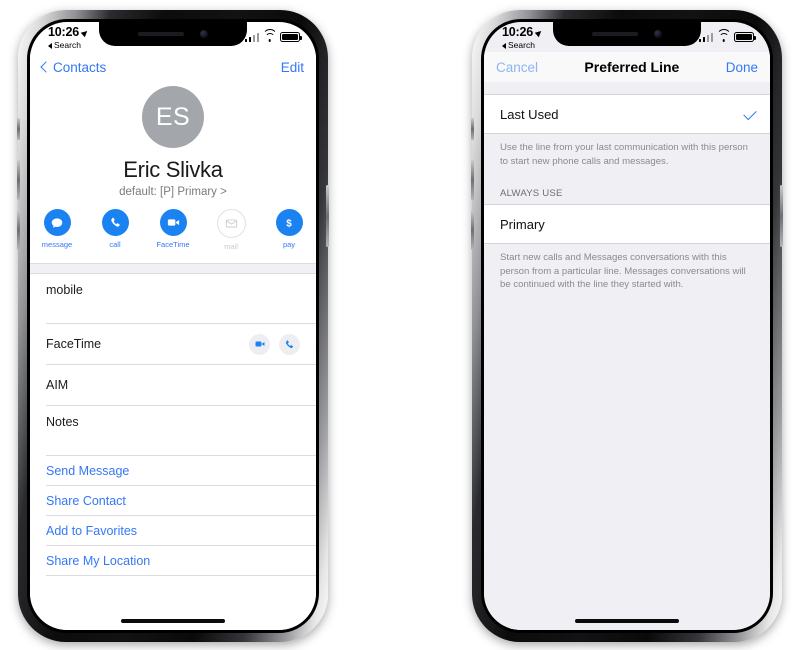 This screenshot has width=800, height=650. What do you see at coordinates (64, 290) in the screenshot?
I see `row-label: mobile` at bounding box center [64, 290].